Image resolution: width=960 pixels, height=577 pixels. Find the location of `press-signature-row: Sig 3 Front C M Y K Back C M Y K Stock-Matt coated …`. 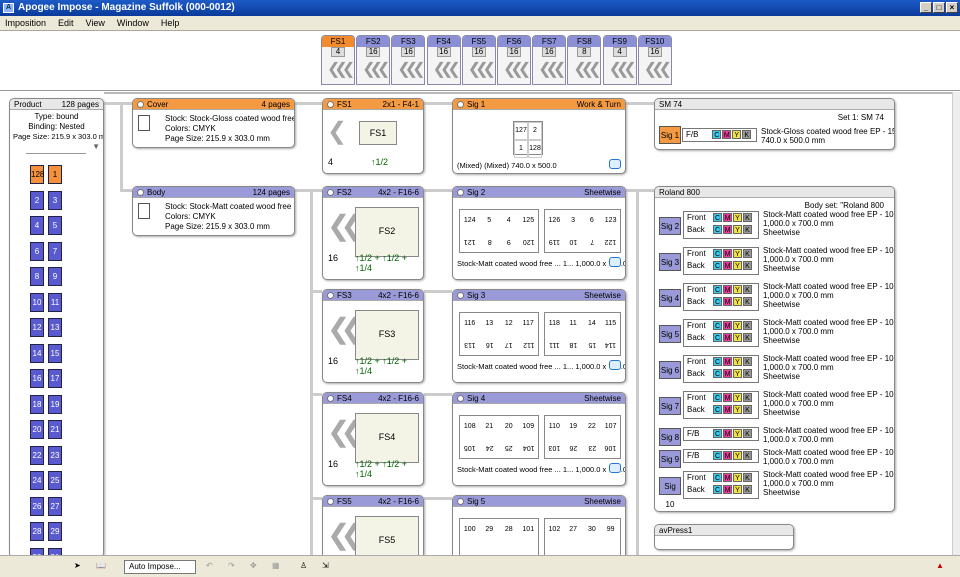

press-signature-row: Sig 3 Front C M Y K Back C M Y K Stock-Matt coated … is located at coordinates (776, 262).